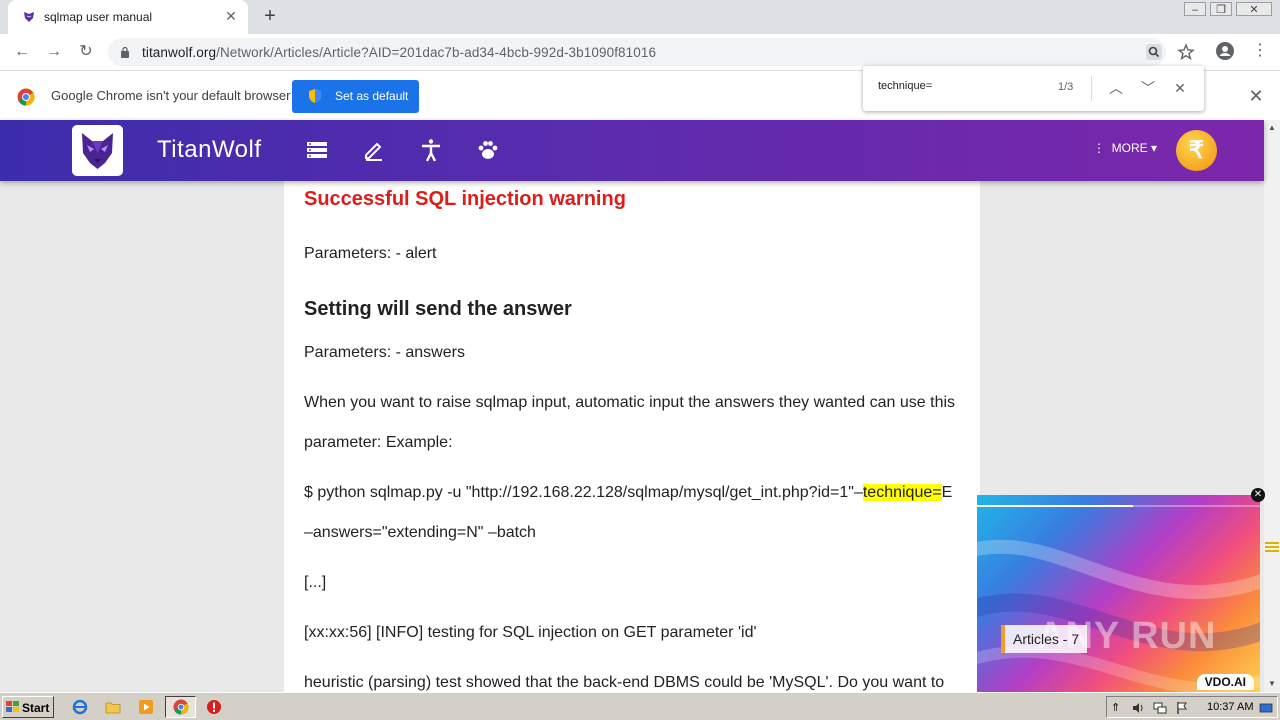 The height and width of the screenshot is (720, 1280). I want to click on ad-article-label: Articles - 7, so click(1044, 639).